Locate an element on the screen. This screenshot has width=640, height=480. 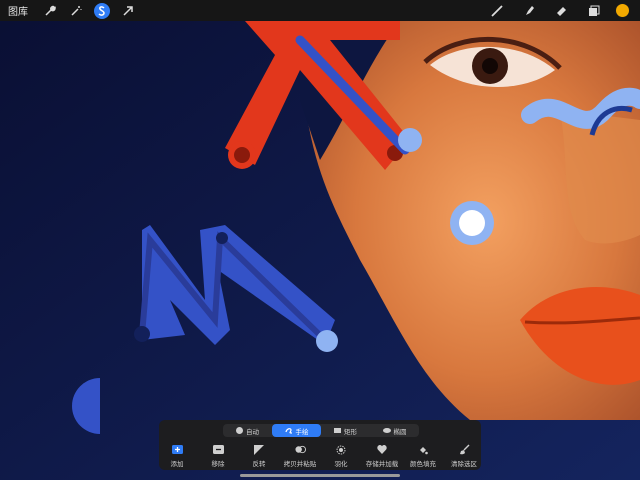
selection-actions: 添加 移除 反转 拷贝并粘贴 羽化 存储并加载 颜色填充 清除选区 is located at coordinates (320, 456).